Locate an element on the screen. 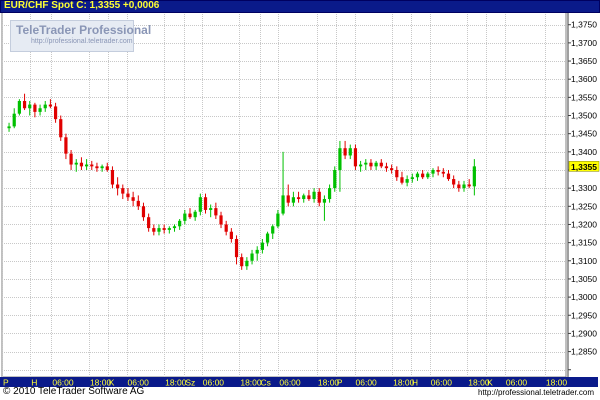  y-tick-label: 1,2900 is located at coordinates (584, 333).